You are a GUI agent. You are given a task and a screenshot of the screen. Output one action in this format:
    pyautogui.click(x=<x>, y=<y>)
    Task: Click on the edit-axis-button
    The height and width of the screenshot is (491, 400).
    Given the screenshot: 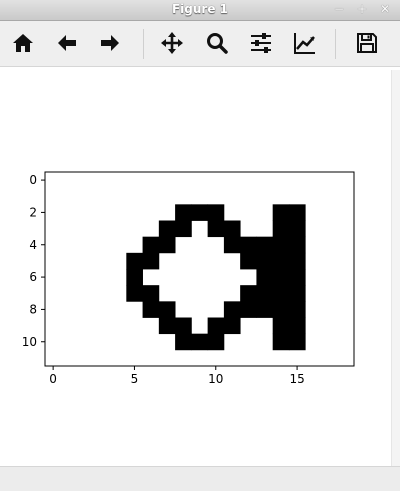 What is the action you would take?
    pyautogui.click(x=305, y=43)
    